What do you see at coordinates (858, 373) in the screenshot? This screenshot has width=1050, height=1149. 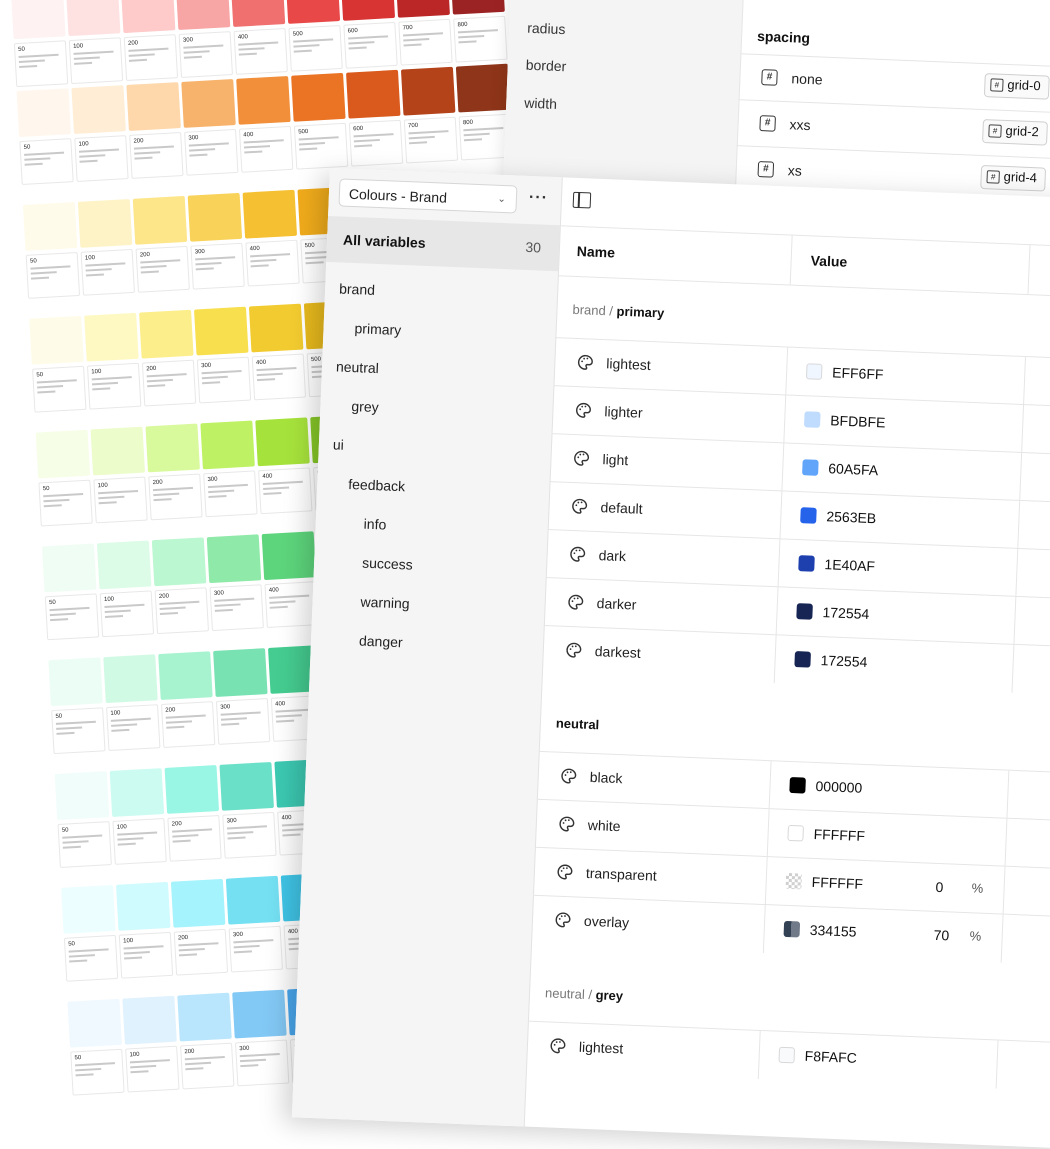 I see `hex-value: EFF6FF` at bounding box center [858, 373].